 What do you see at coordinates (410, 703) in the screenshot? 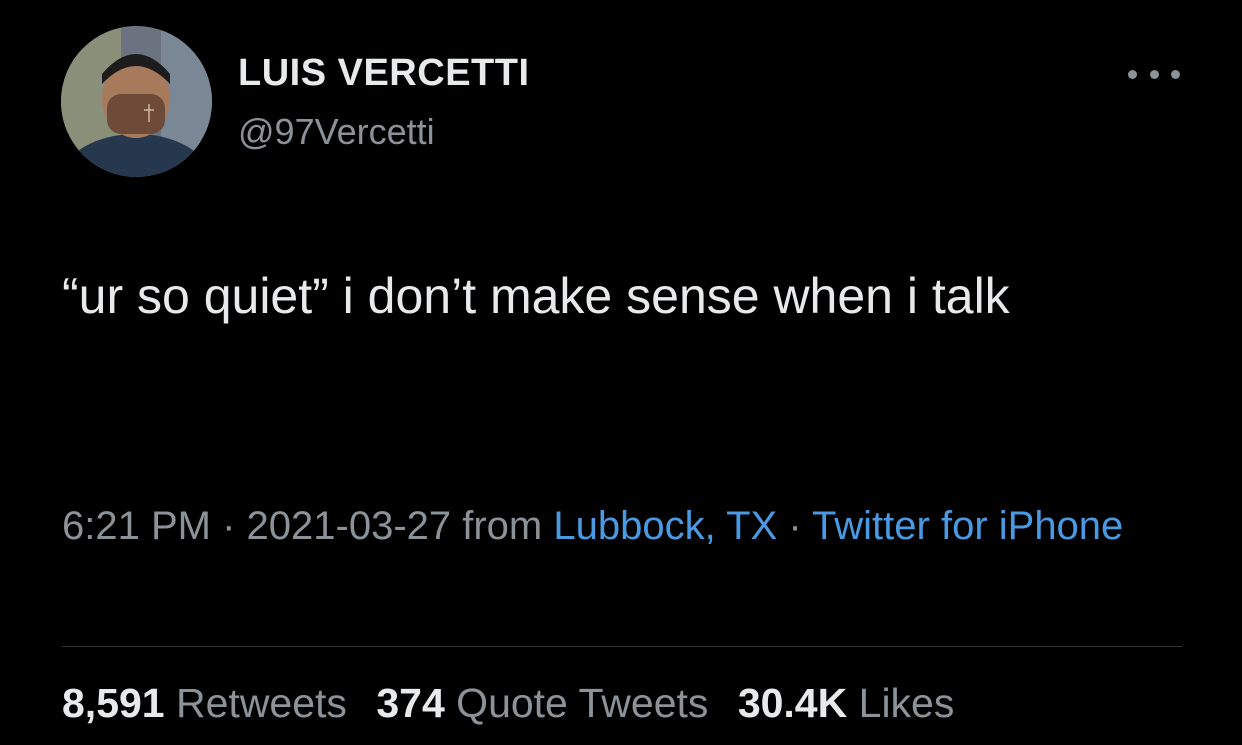
I see `quotes-count: 374` at bounding box center [410, 703].